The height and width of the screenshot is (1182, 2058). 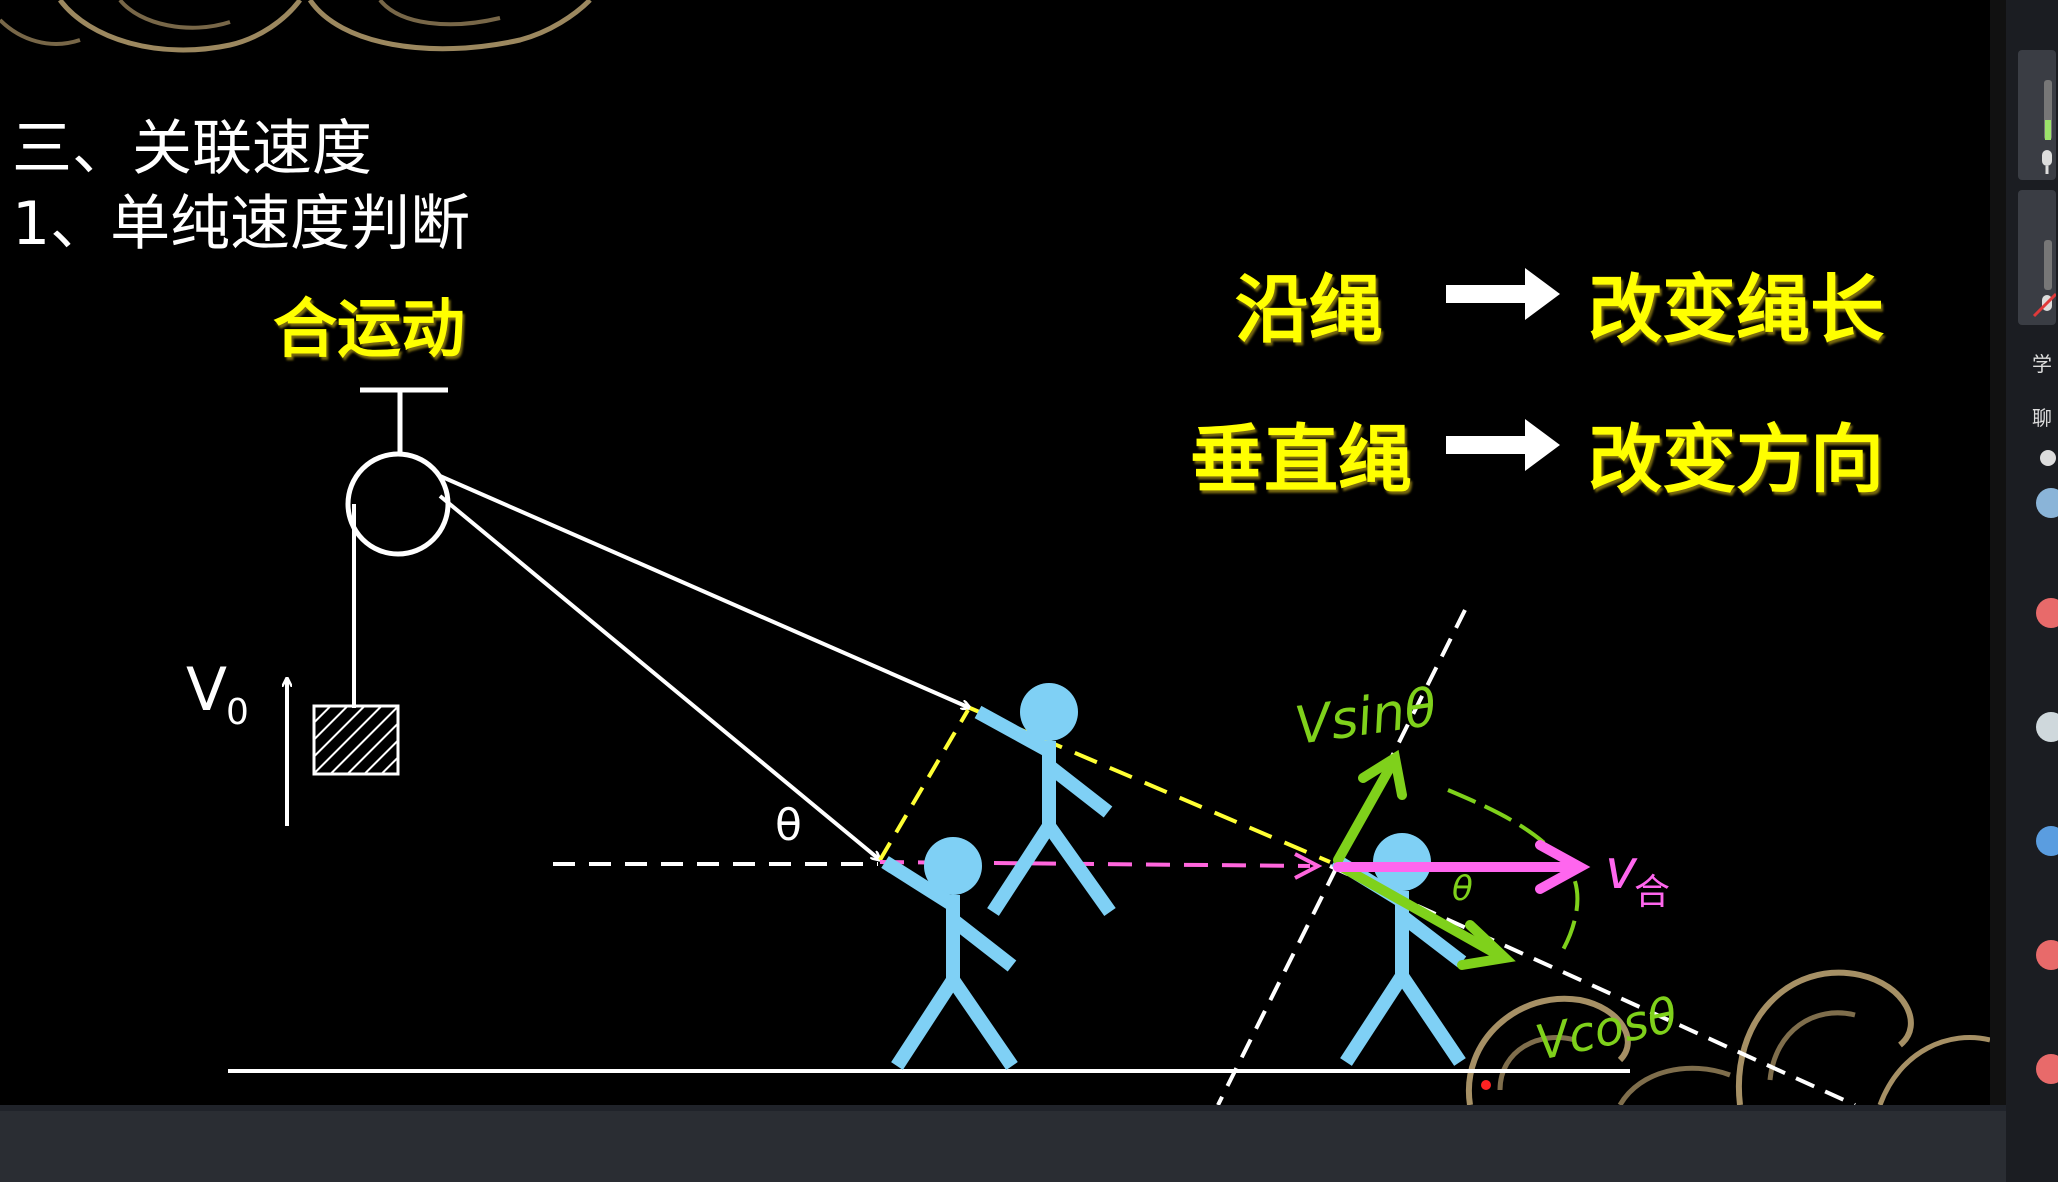 I want to click on v0-subscript: 0, so click(x=237, y=712).